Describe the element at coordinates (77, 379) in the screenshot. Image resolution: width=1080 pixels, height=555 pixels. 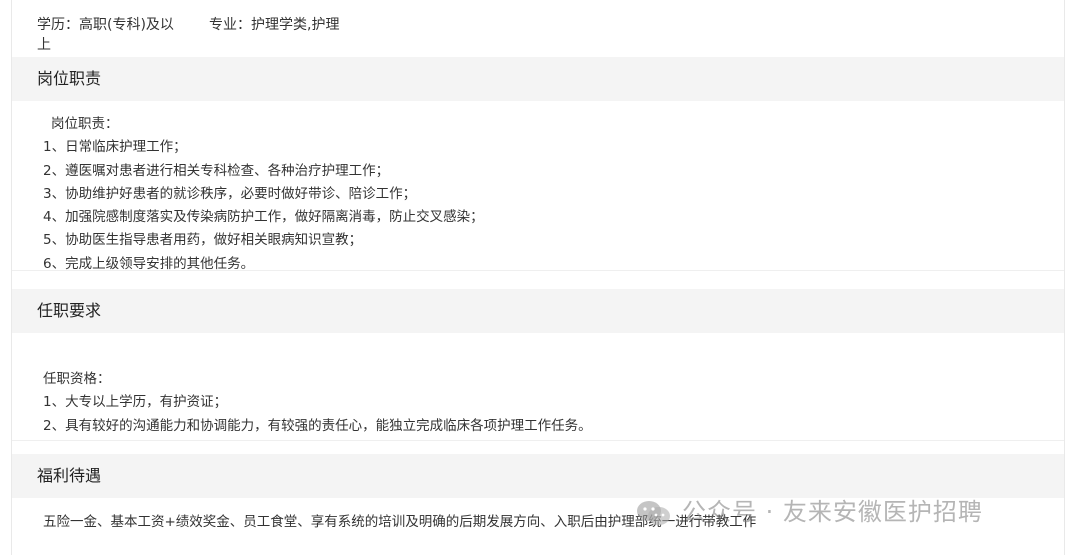
I see `requirements-line: 任职资格：` at that location.